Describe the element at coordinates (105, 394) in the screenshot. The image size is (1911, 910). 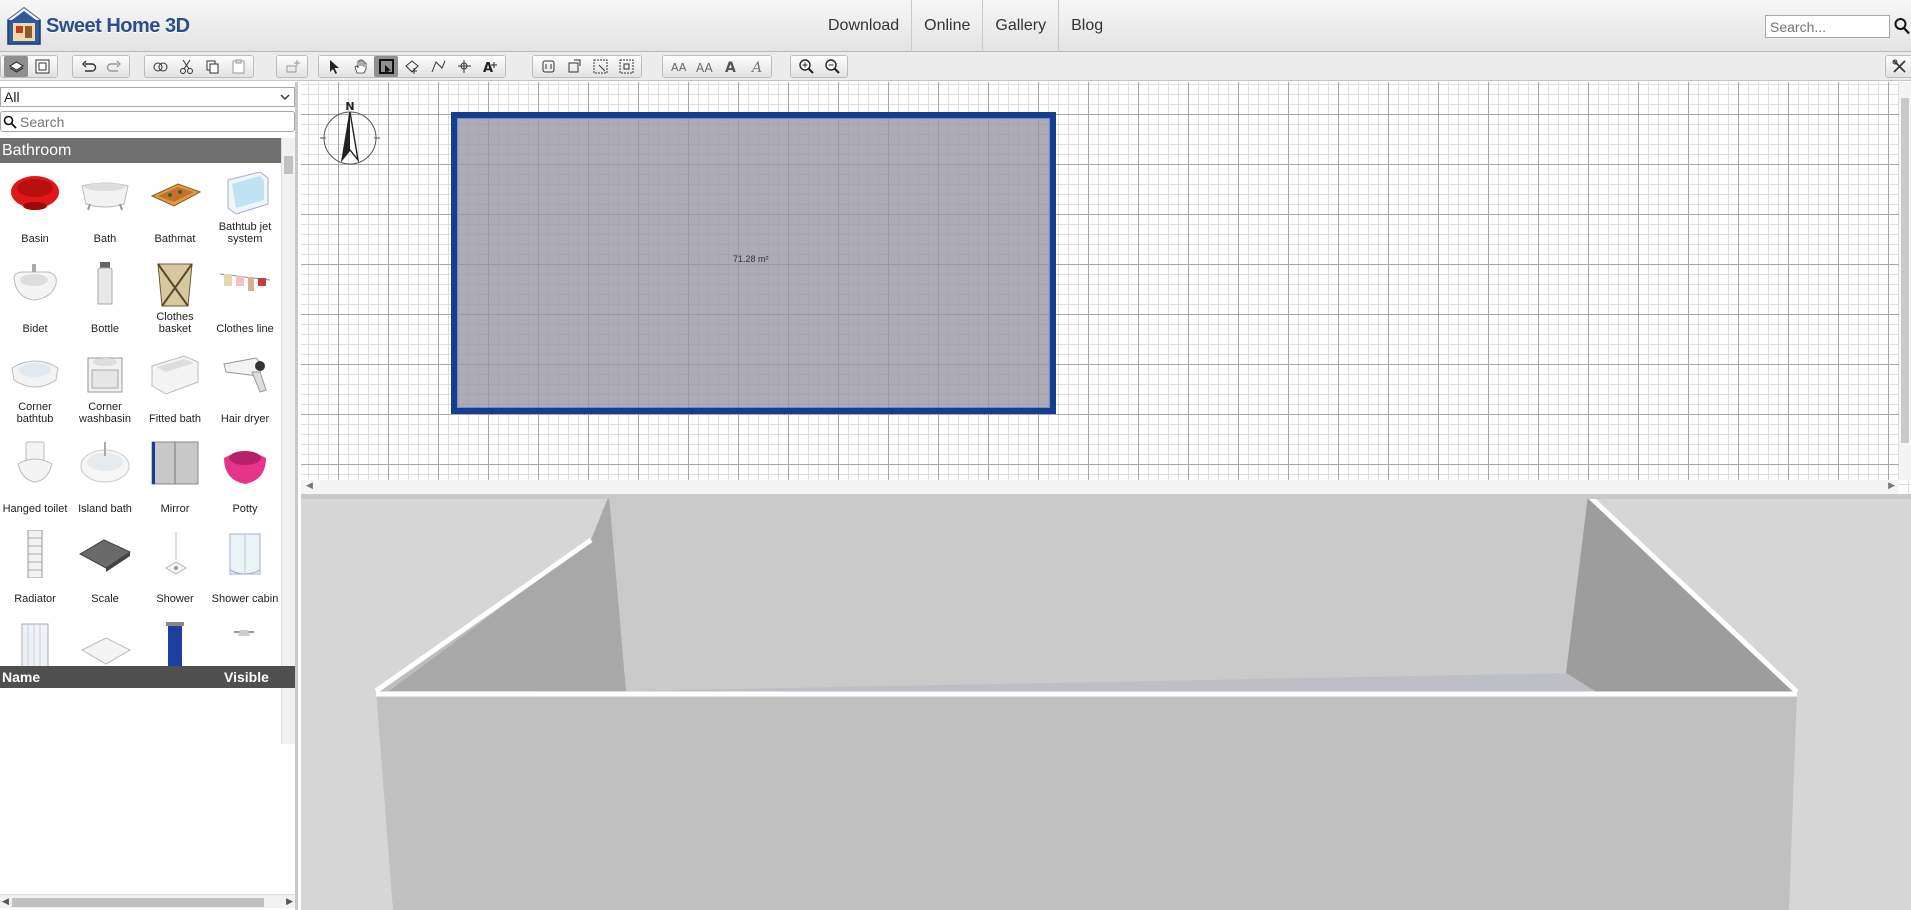
I see `catalog-item-corner-washbasin: Corner washbasin` at that location.